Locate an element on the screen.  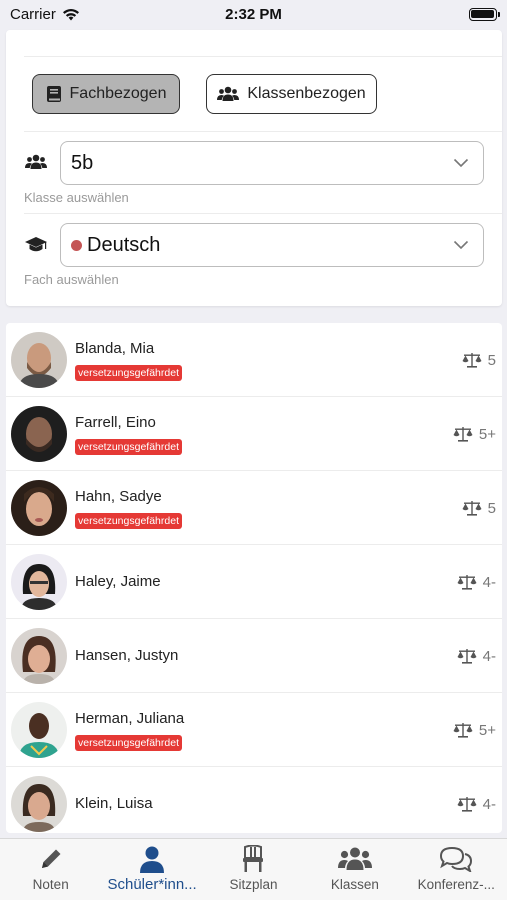
klassenbezogen-label: Klassenbezogen is located at coordinates (306, 93).